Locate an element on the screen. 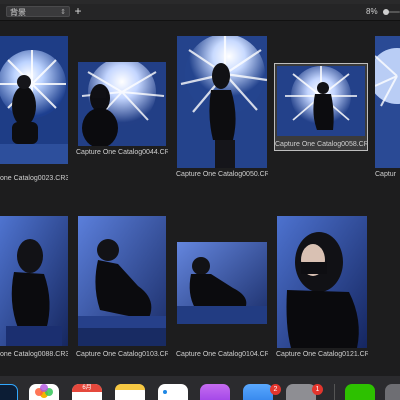 The height and width of the screenshot is (400, 400). photos-flower-icon is located at coordinates (44, 391).